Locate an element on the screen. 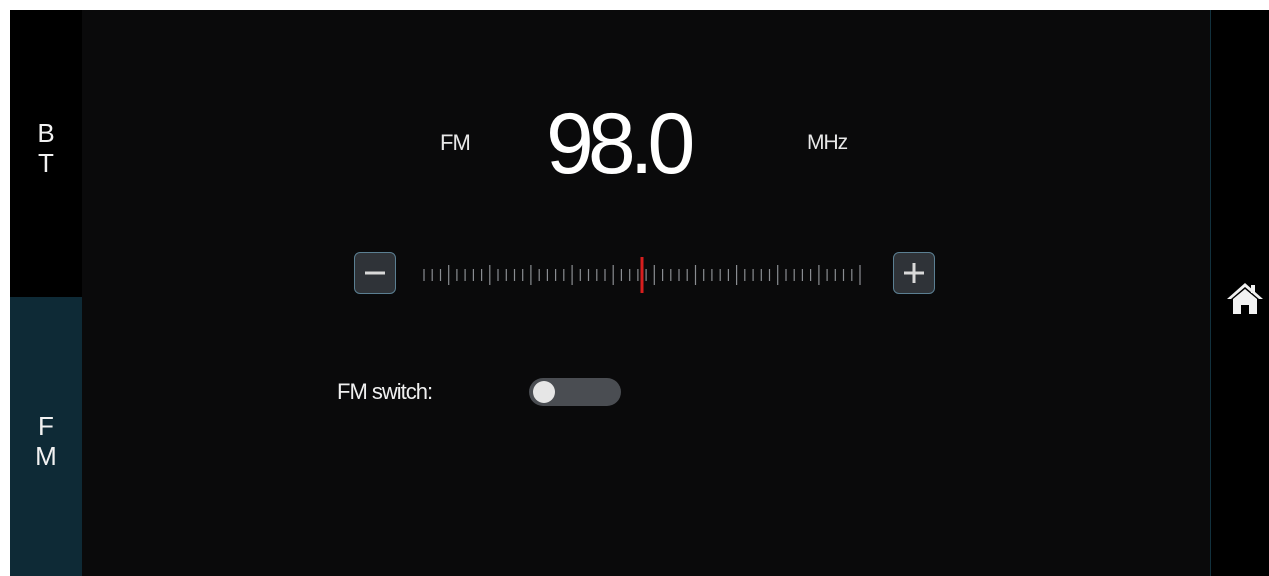 The image size is (1269, 576). switch-knob is located at coordinates (544, 392).